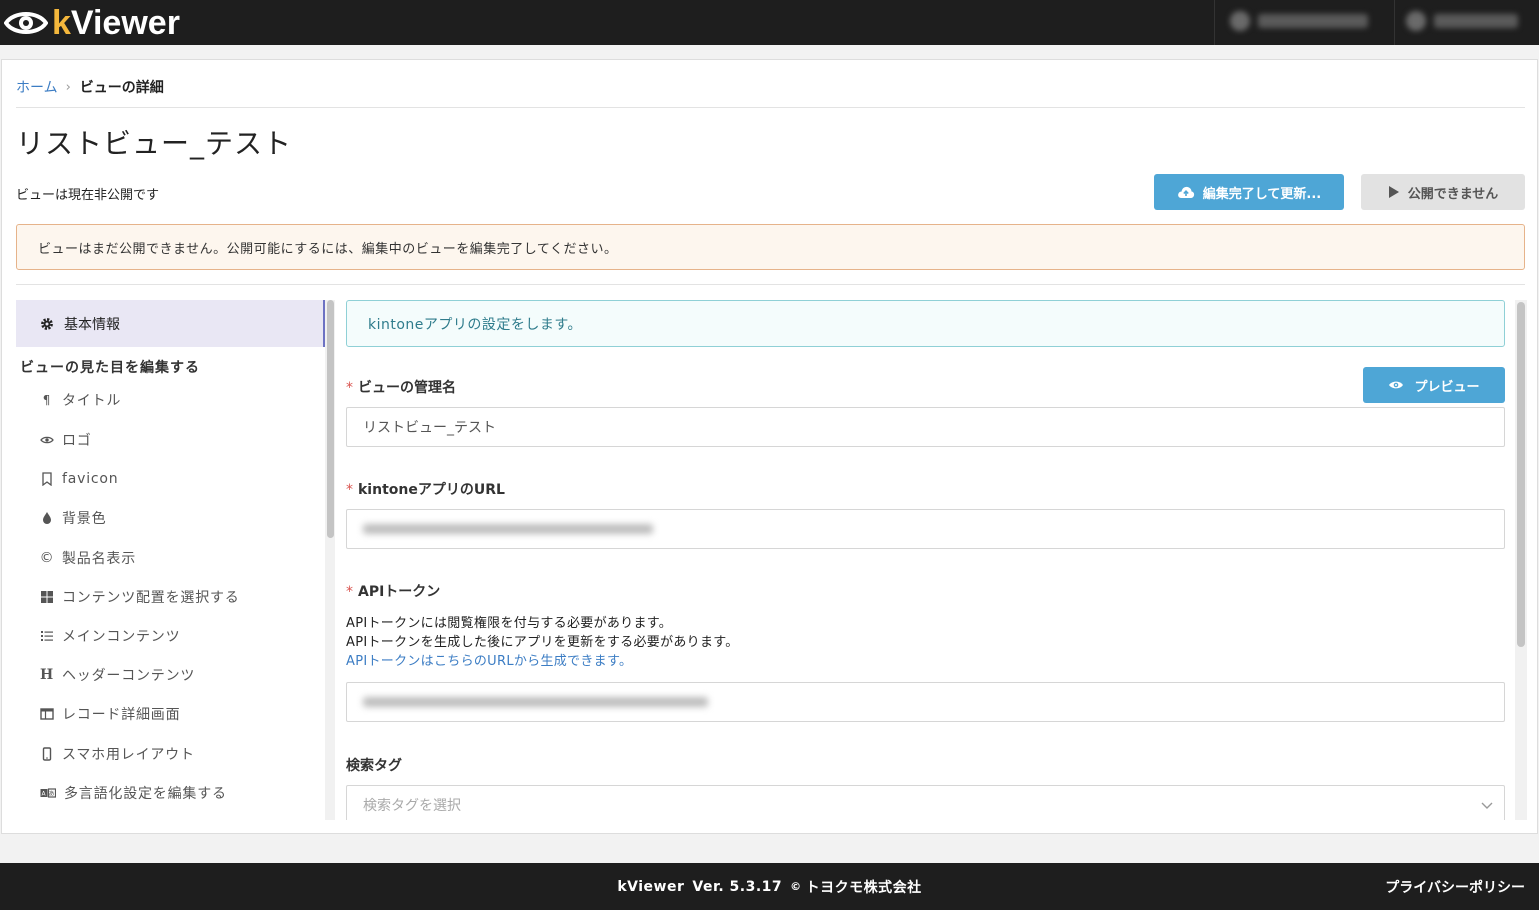 The image size is (1539, 910). I want to click on cloud-upload-icon, so click(1185, 192).